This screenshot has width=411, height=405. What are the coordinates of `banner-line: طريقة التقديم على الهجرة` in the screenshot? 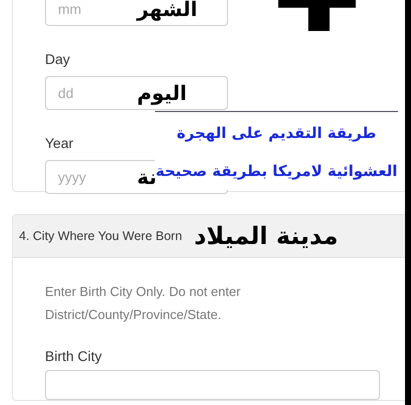 It's located at (277, 133).